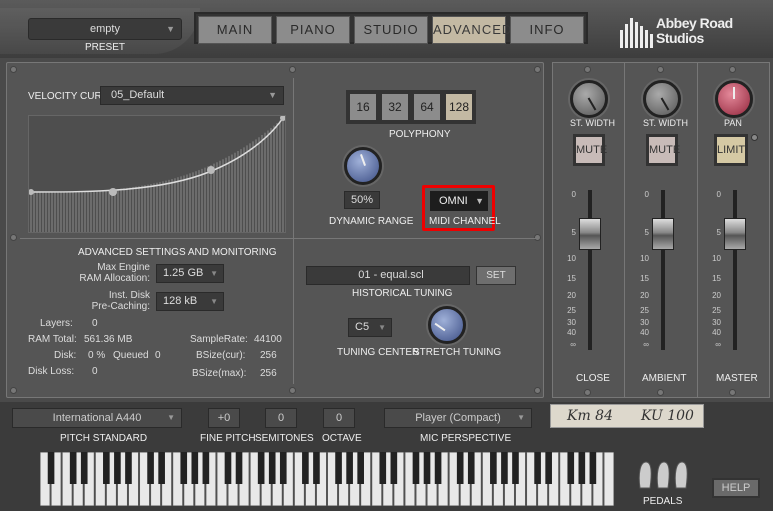  What do you see at coordinates (734, 99) in the screenshot?
I see `master-pan-knob` at bounding box center [734, 99].